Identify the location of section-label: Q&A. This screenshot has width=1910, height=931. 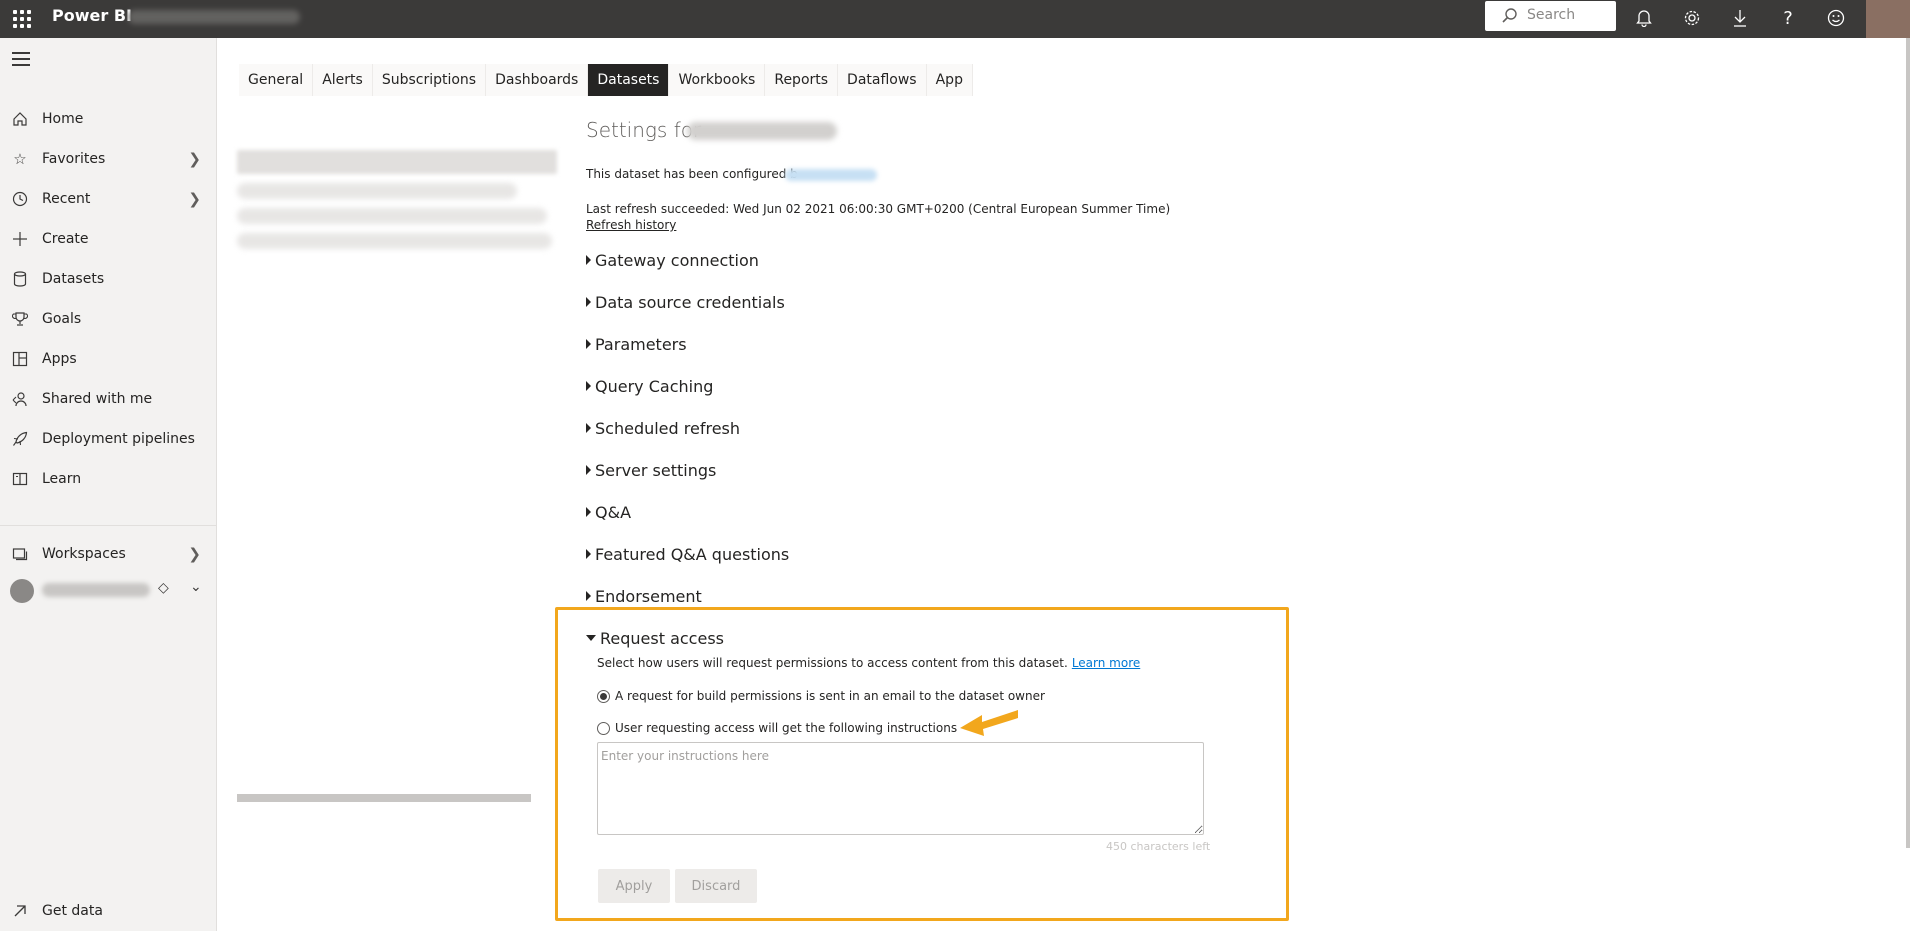
(613, 512).